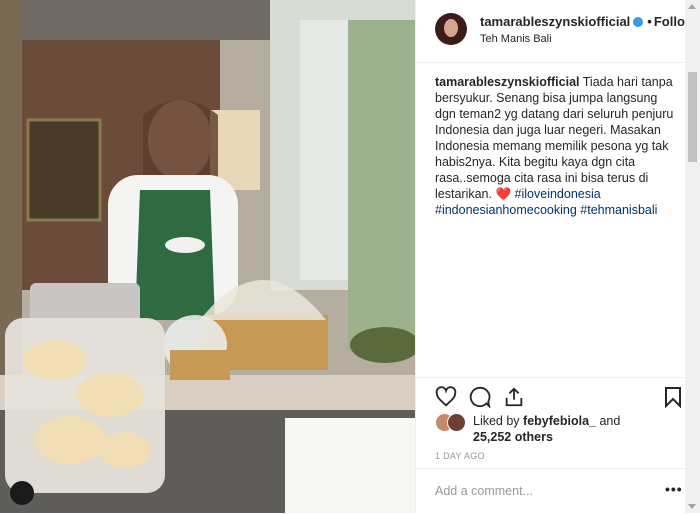 This screenshot has width=700, height=514. What do you see at coordinates (22, 493) in the screenshot?
I see `user-tag-button` at bounding box center [22, 493].